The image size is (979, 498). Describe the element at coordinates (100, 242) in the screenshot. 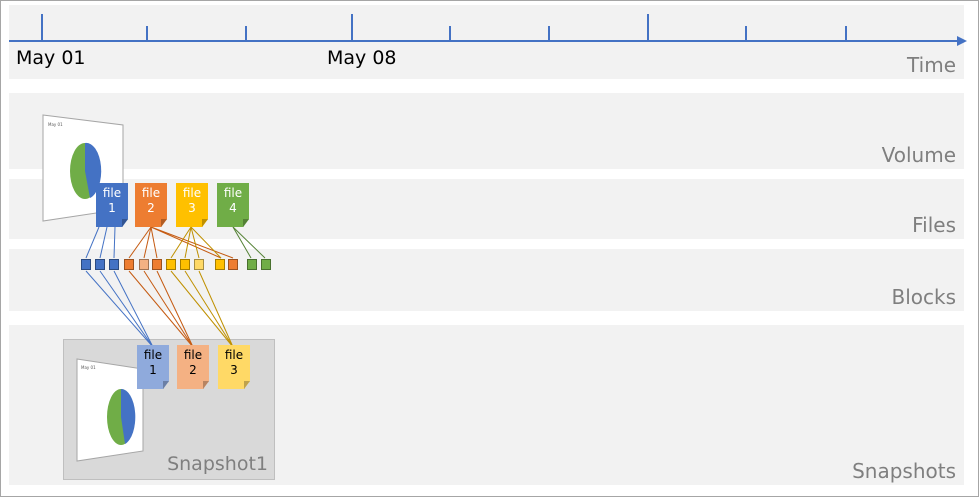

I see `file1-block-links` at that location.